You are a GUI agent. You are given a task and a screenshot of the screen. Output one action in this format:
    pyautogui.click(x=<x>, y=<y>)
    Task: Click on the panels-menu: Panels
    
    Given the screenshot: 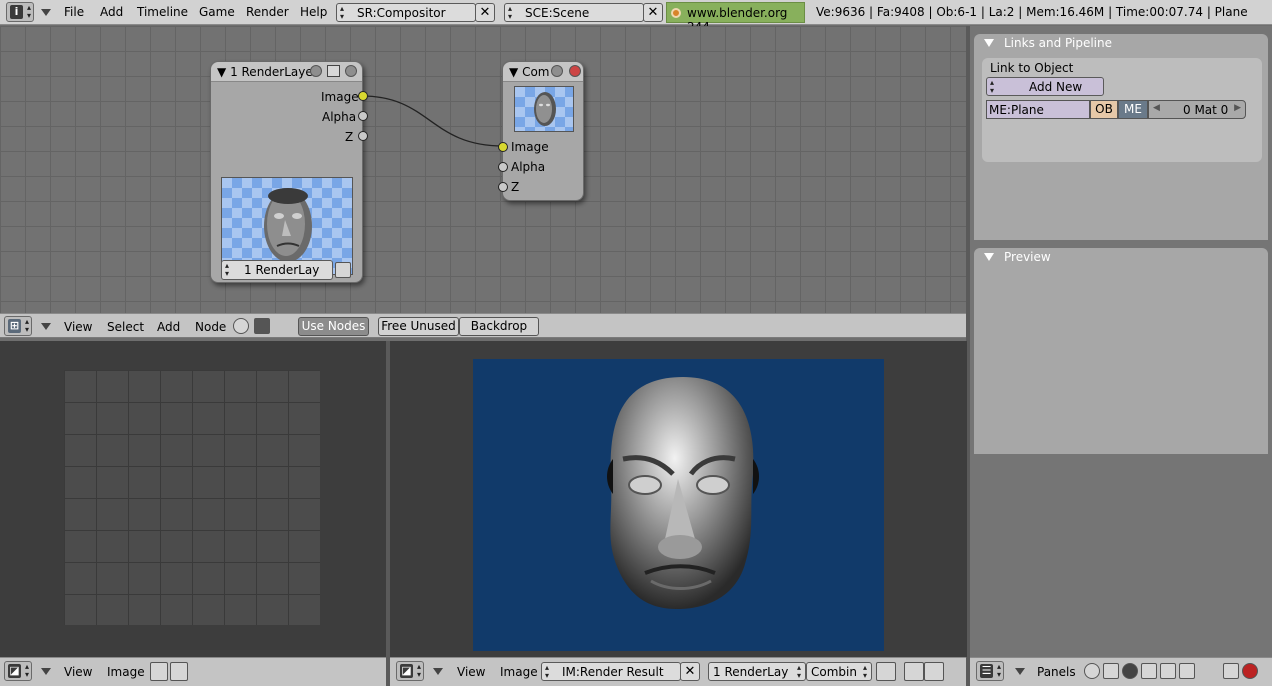 What is the action you would take?
    pyautogui.click(x=1056, y=672)
    